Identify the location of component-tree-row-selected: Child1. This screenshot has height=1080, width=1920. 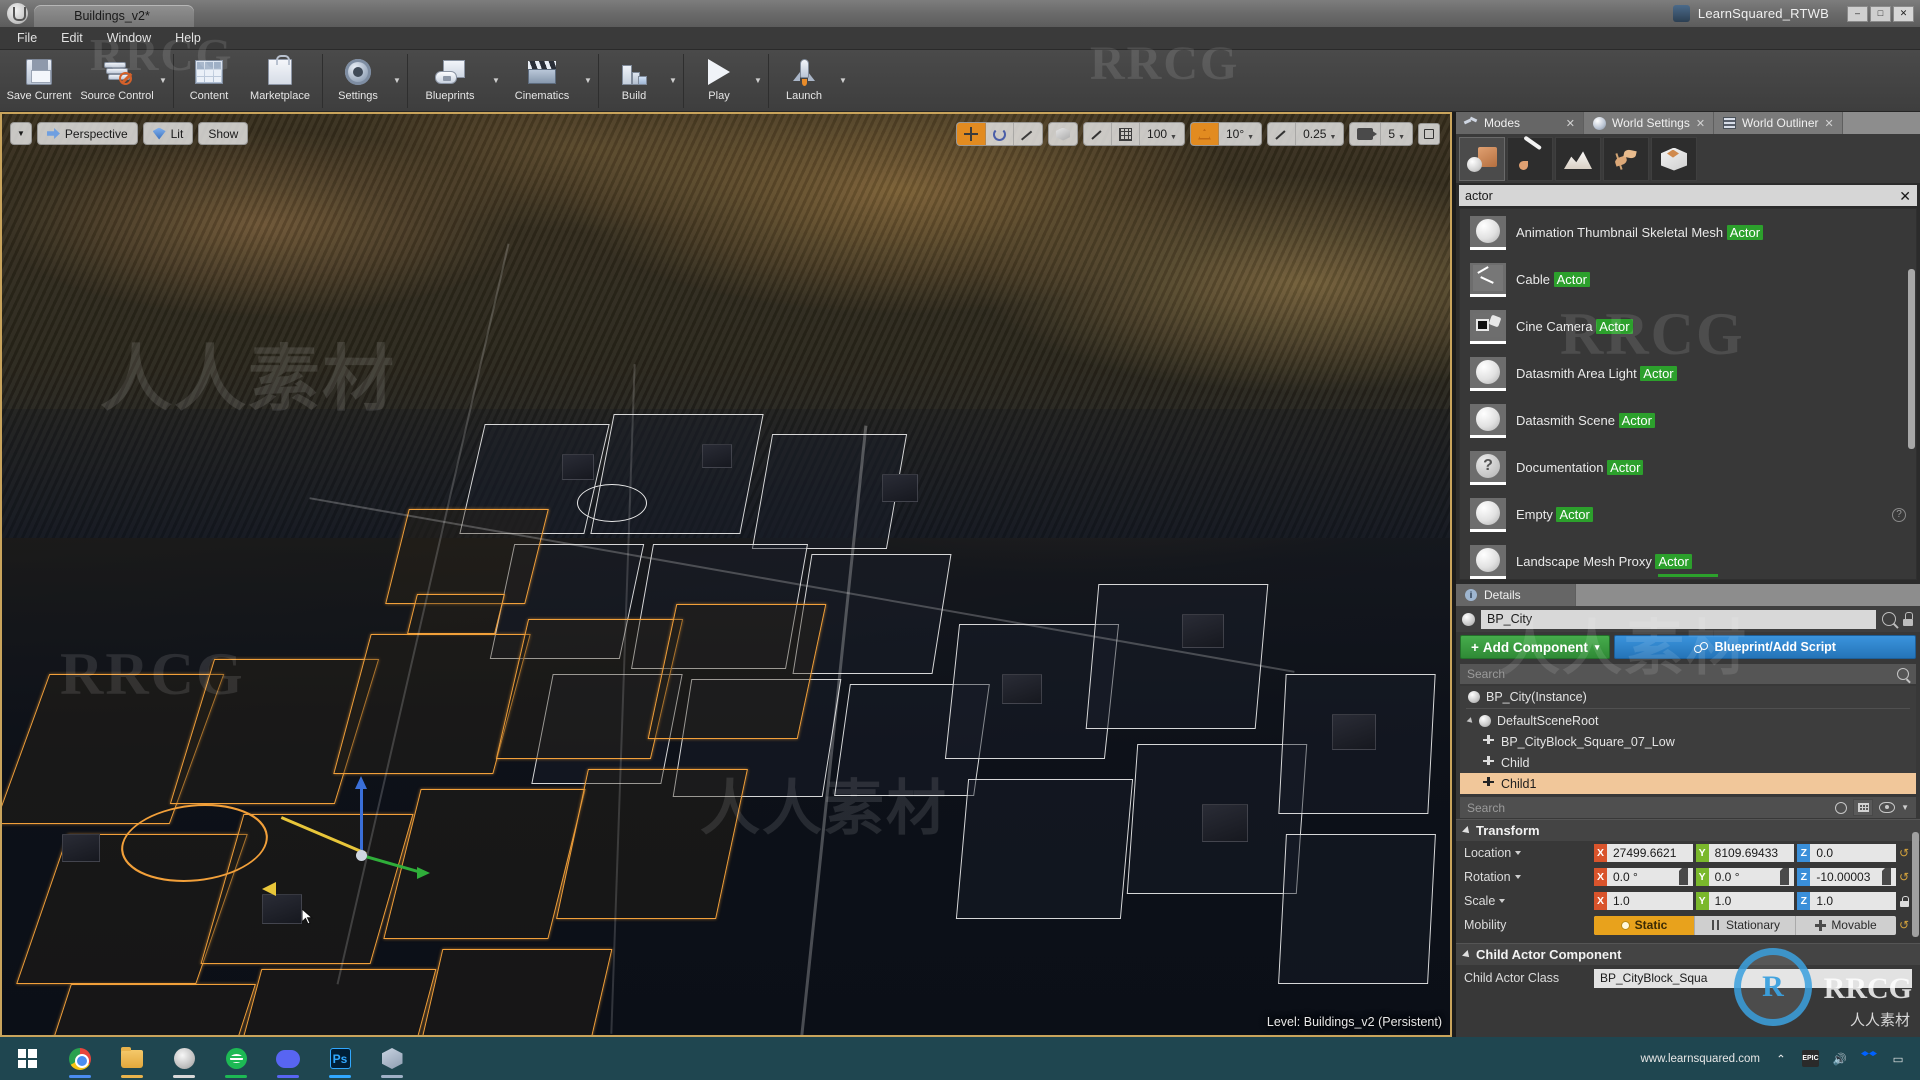
(1688, 783).